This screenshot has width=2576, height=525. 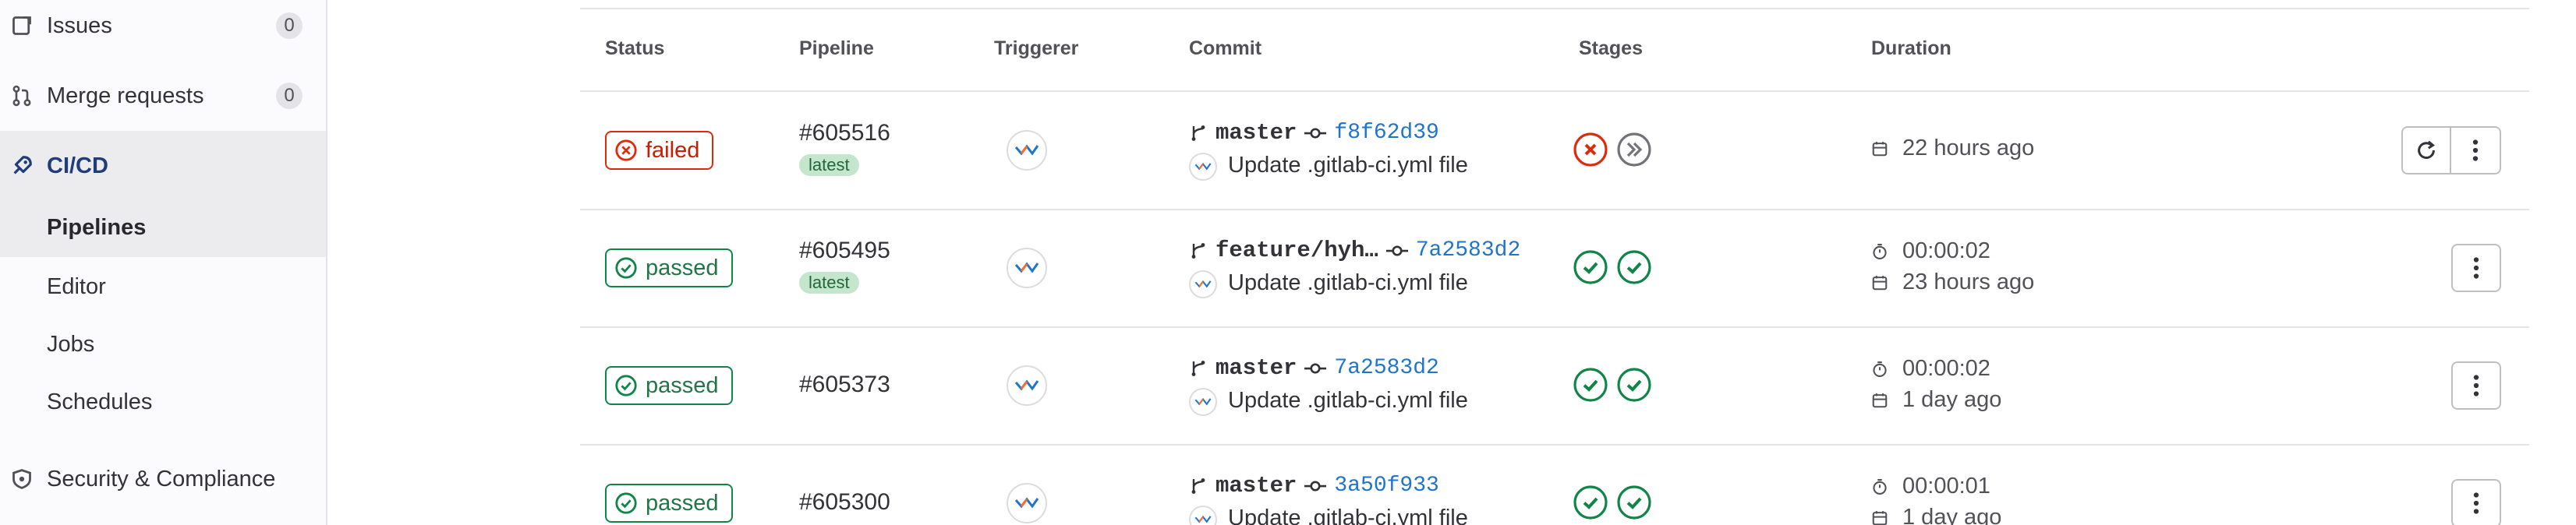 What do you see at coordinates (163, 402) in the screenshot?
I see `sidebar-subitem-schedules: Schedules` at bounding box center [163, 402].